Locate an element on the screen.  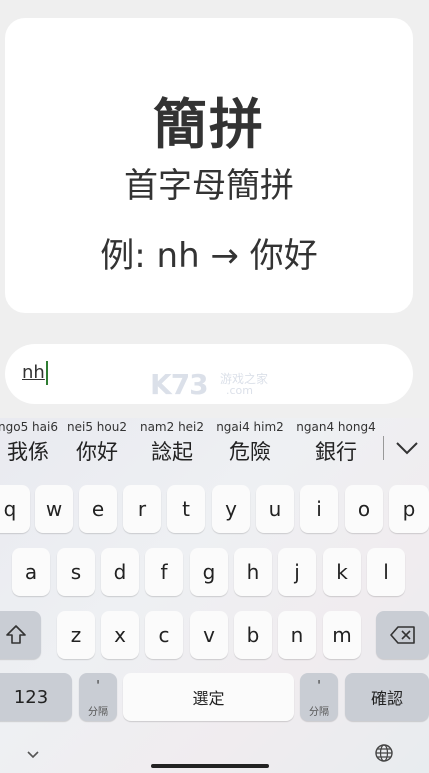
shift-icon is located at coordinates (15, 634).